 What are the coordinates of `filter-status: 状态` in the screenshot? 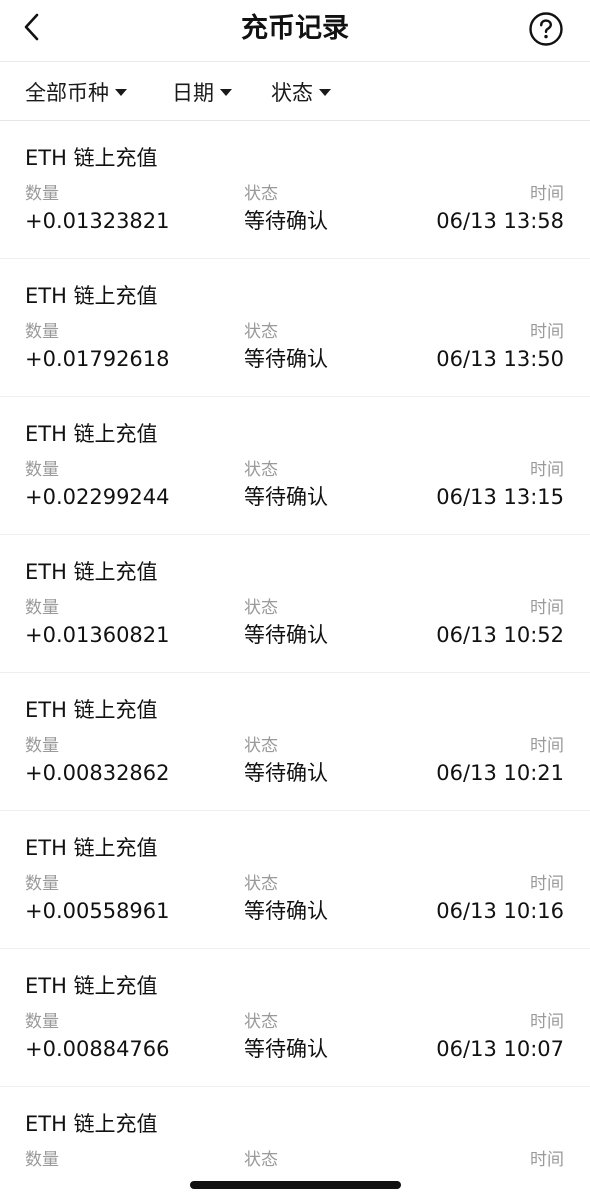 It's located at (301, 92).